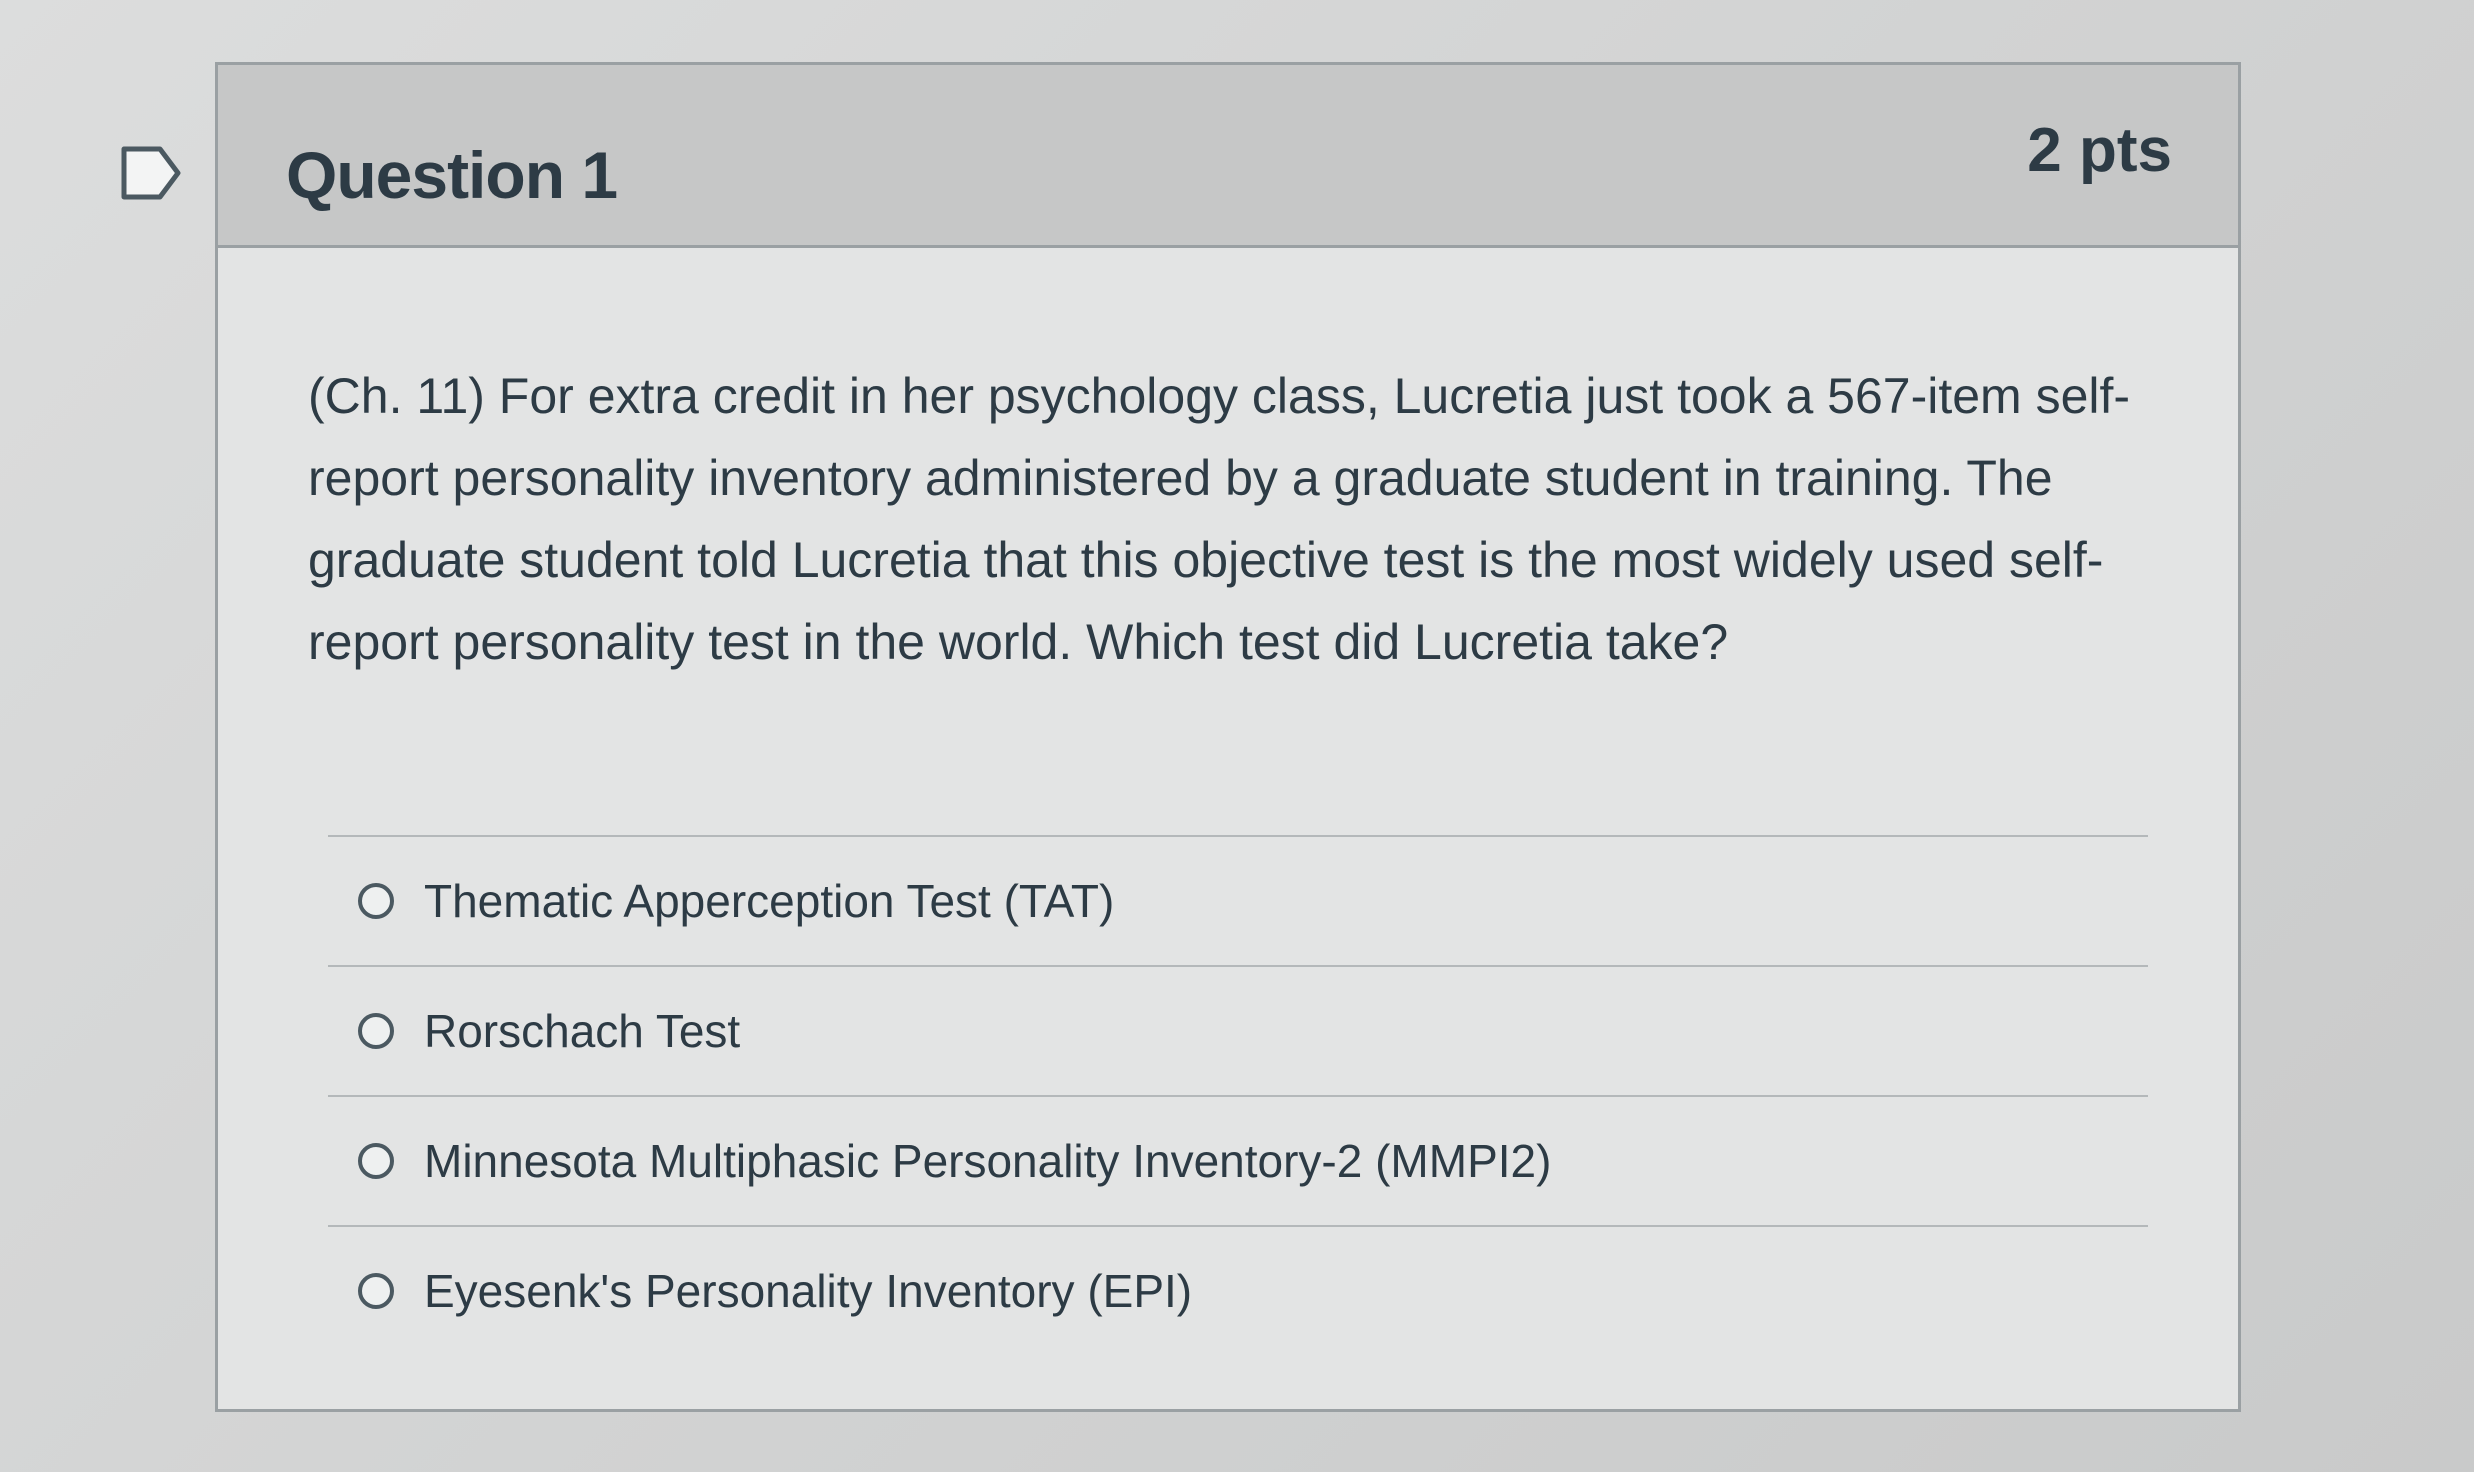  What do you see at coordinates (151, 173) in the screenshot?
I see `flag-question-icon` at bounding box center [151, 173].